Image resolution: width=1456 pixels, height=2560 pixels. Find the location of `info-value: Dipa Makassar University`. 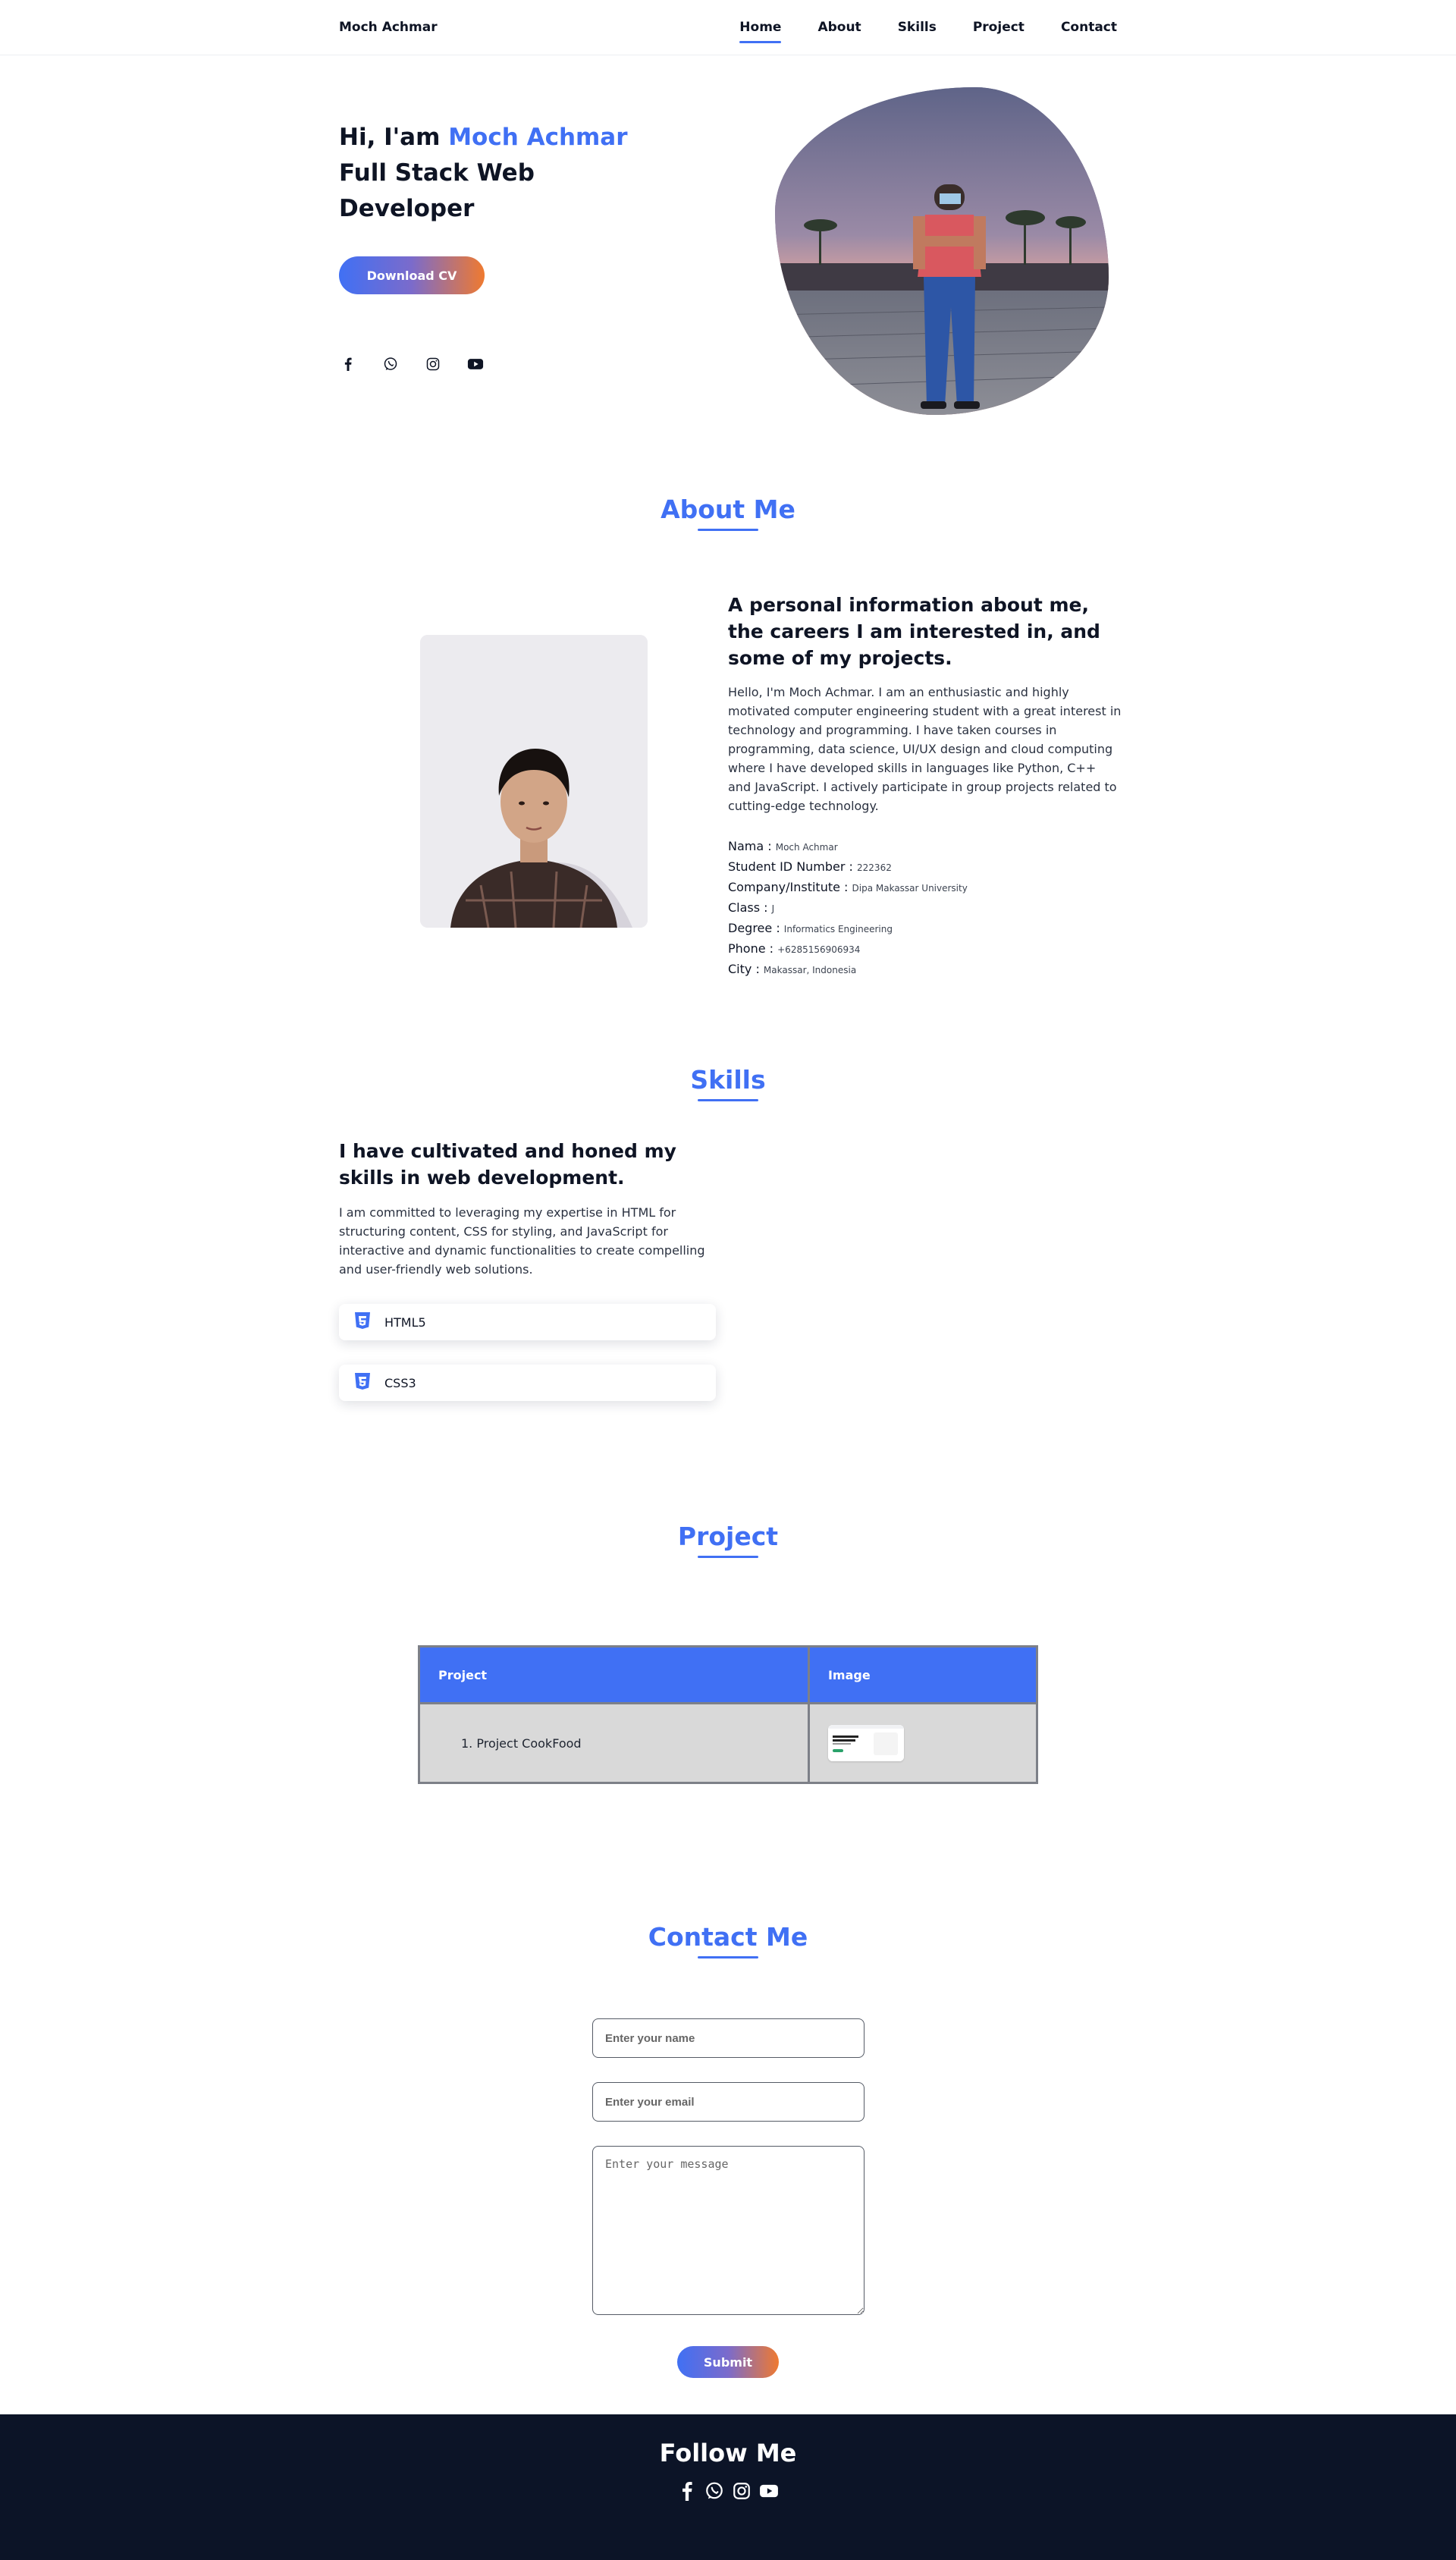

info-value: Dipa Makassar University is located at coordinates (910, 888).